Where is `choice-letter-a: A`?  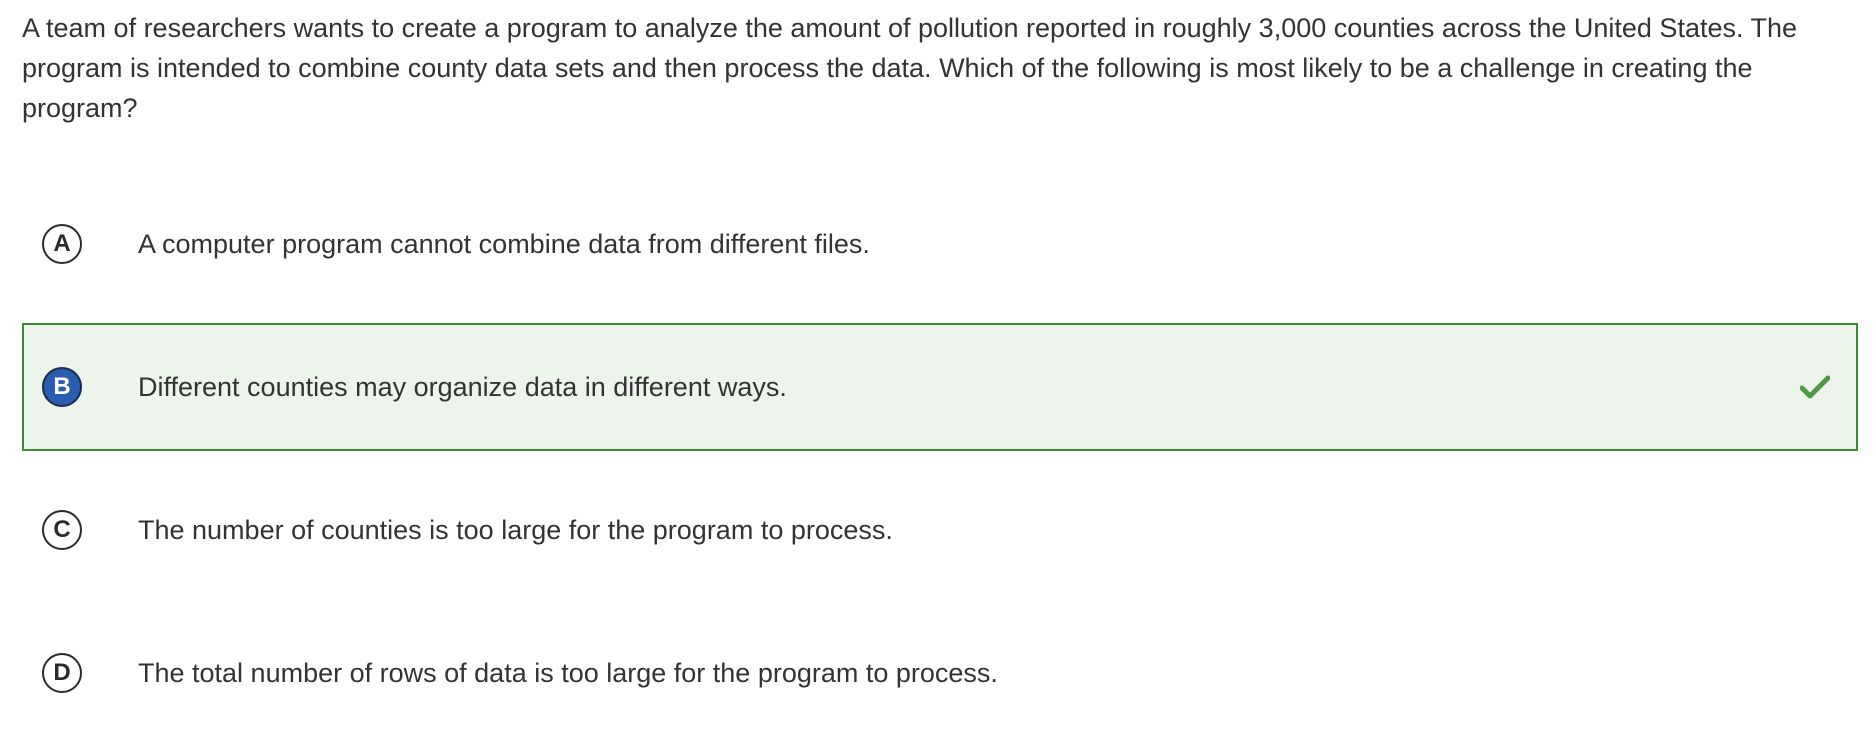 choice-letter-a: A is located at coordinates (62, 244).